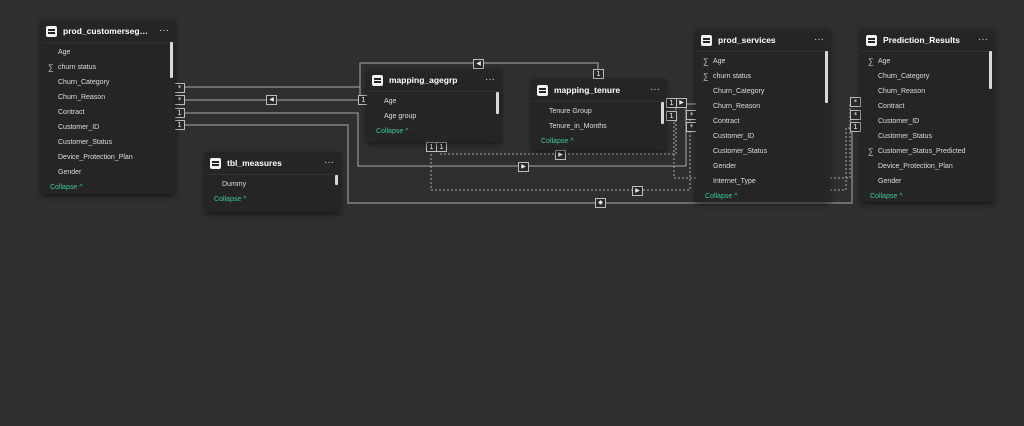 The width and height of the screenshot is (1024, 426). What do you see at coordinates (763, 40) in the screenshot?
I see `table-card-header: prod_services ···` at bounding box center [763, 40].